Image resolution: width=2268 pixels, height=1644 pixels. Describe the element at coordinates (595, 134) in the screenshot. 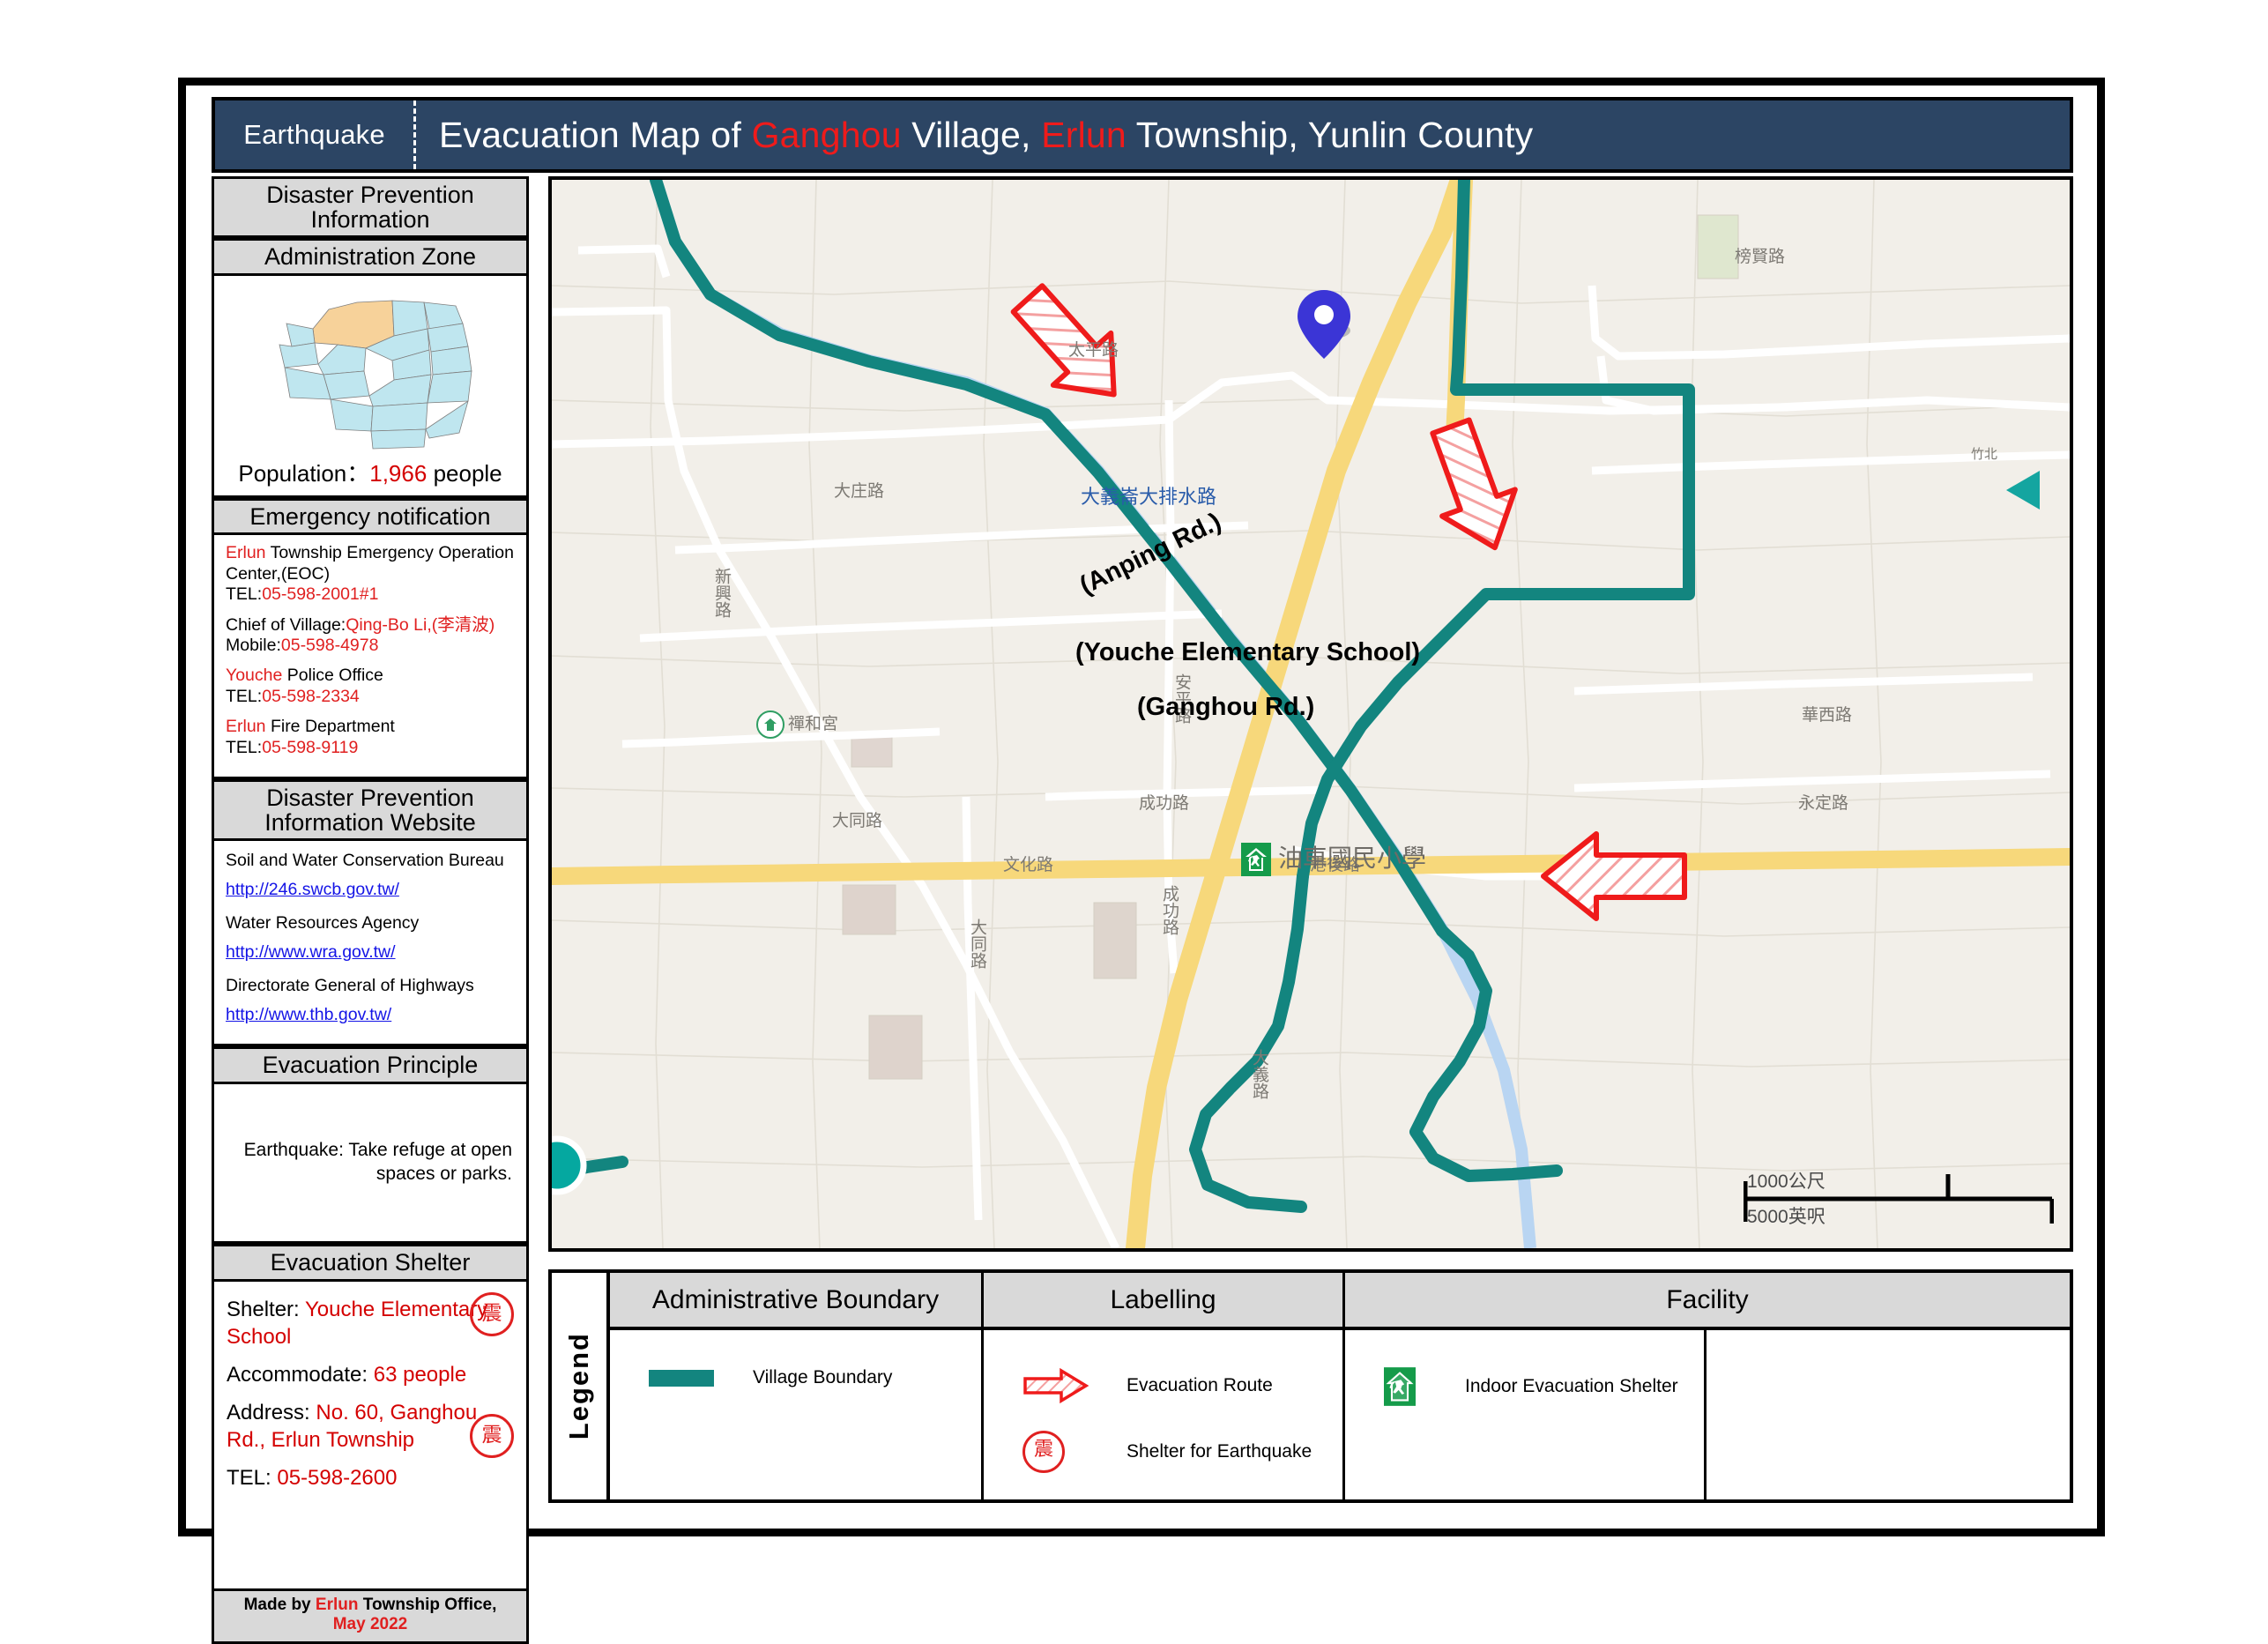

I see `title-segment-1: Evacuation Map of` at that location.